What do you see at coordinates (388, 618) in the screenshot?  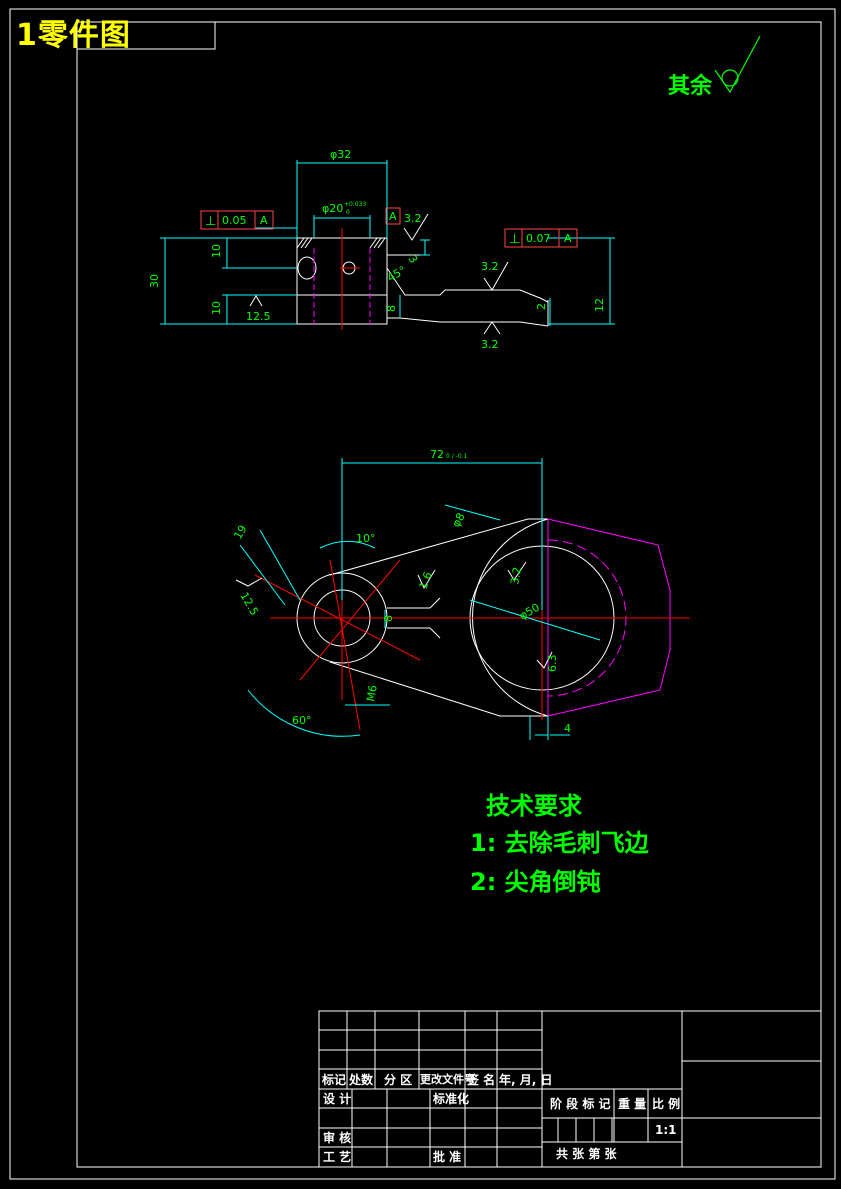 I see `dim-8-plan: 8` at bounding box center [388, 618].